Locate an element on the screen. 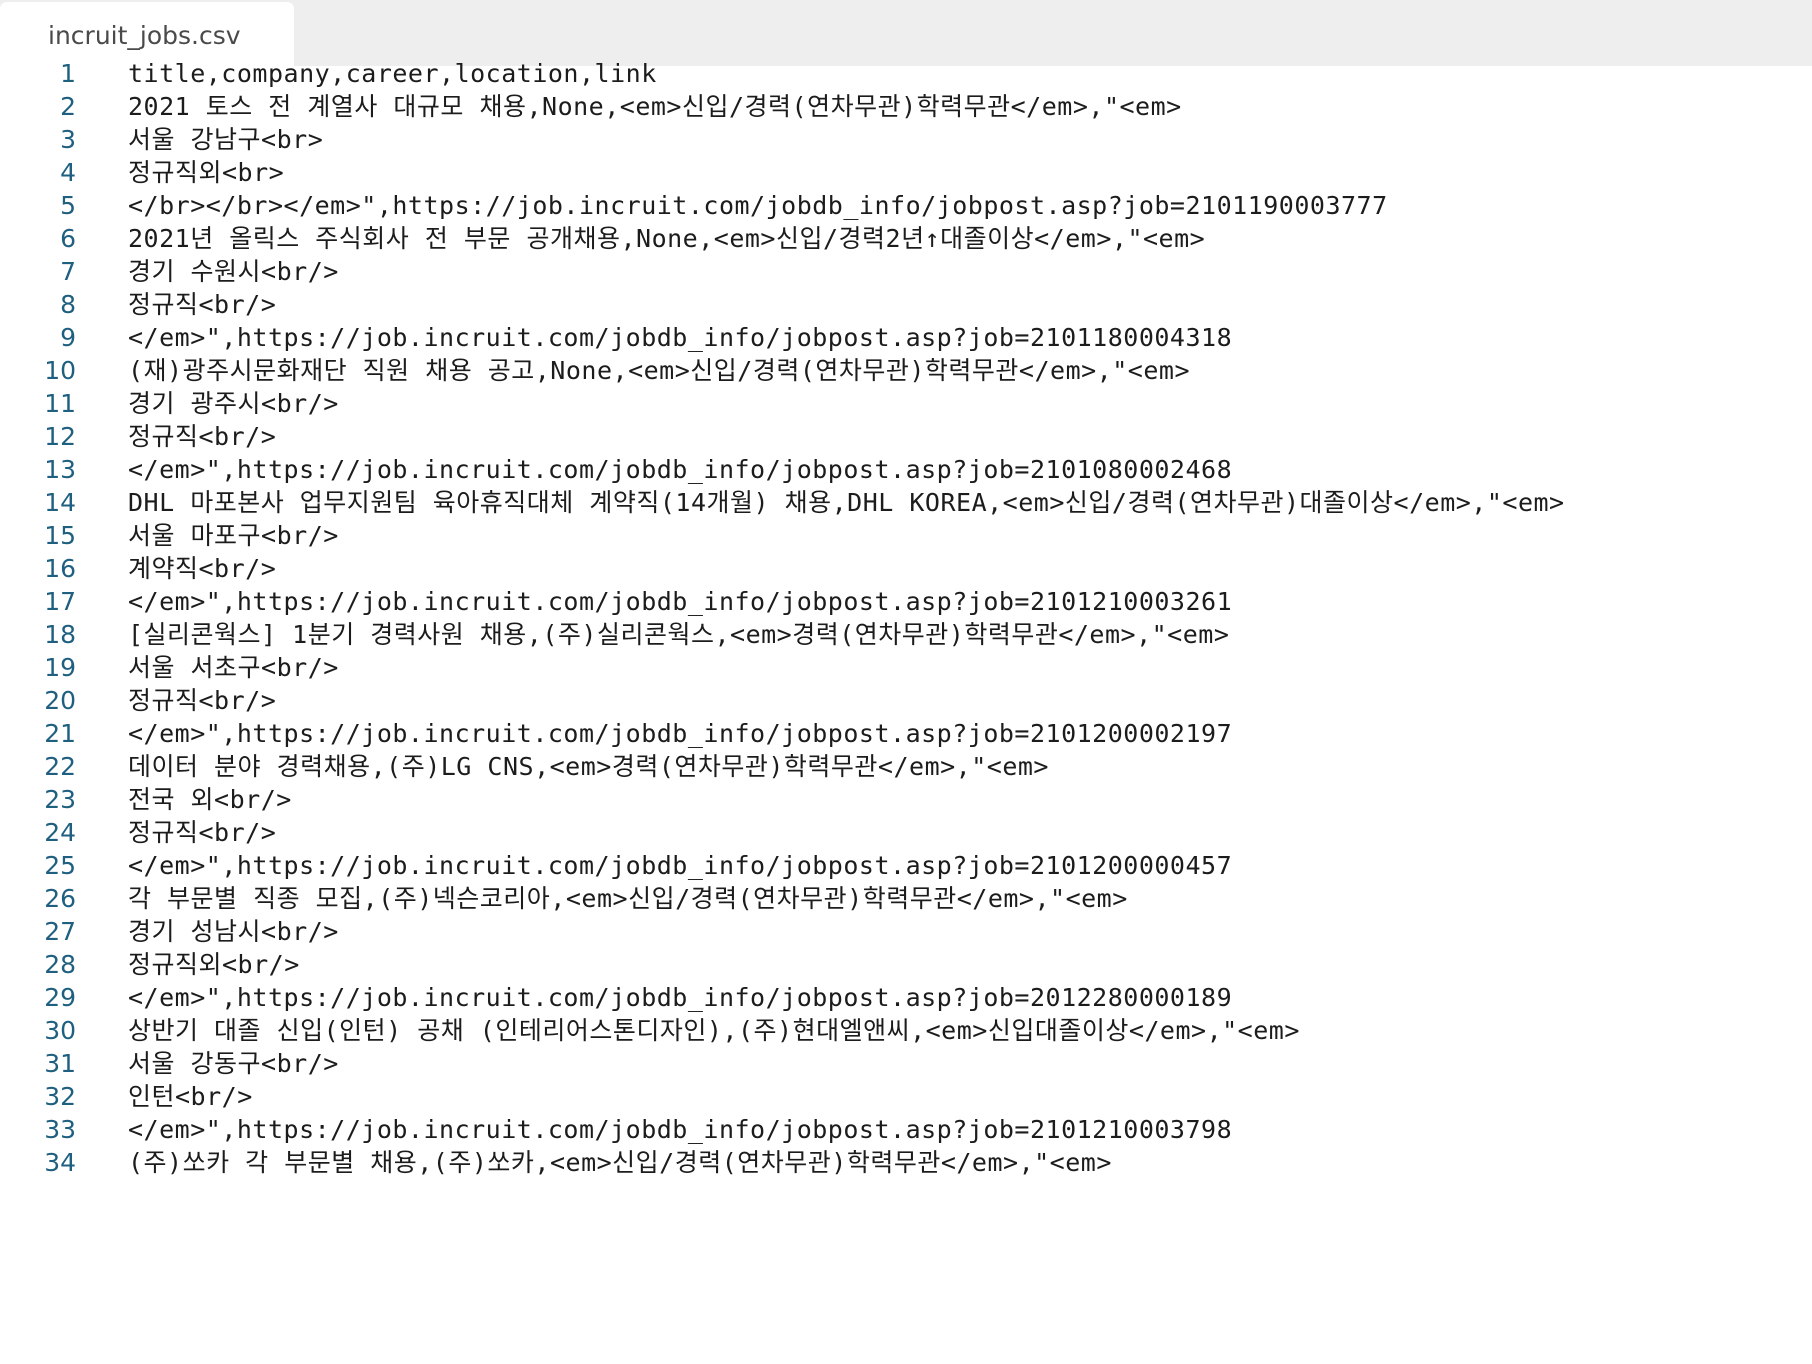 The image size is (1812, 1364). tab-label: incruit_jobs.csv is located at coordinates (144, 35).